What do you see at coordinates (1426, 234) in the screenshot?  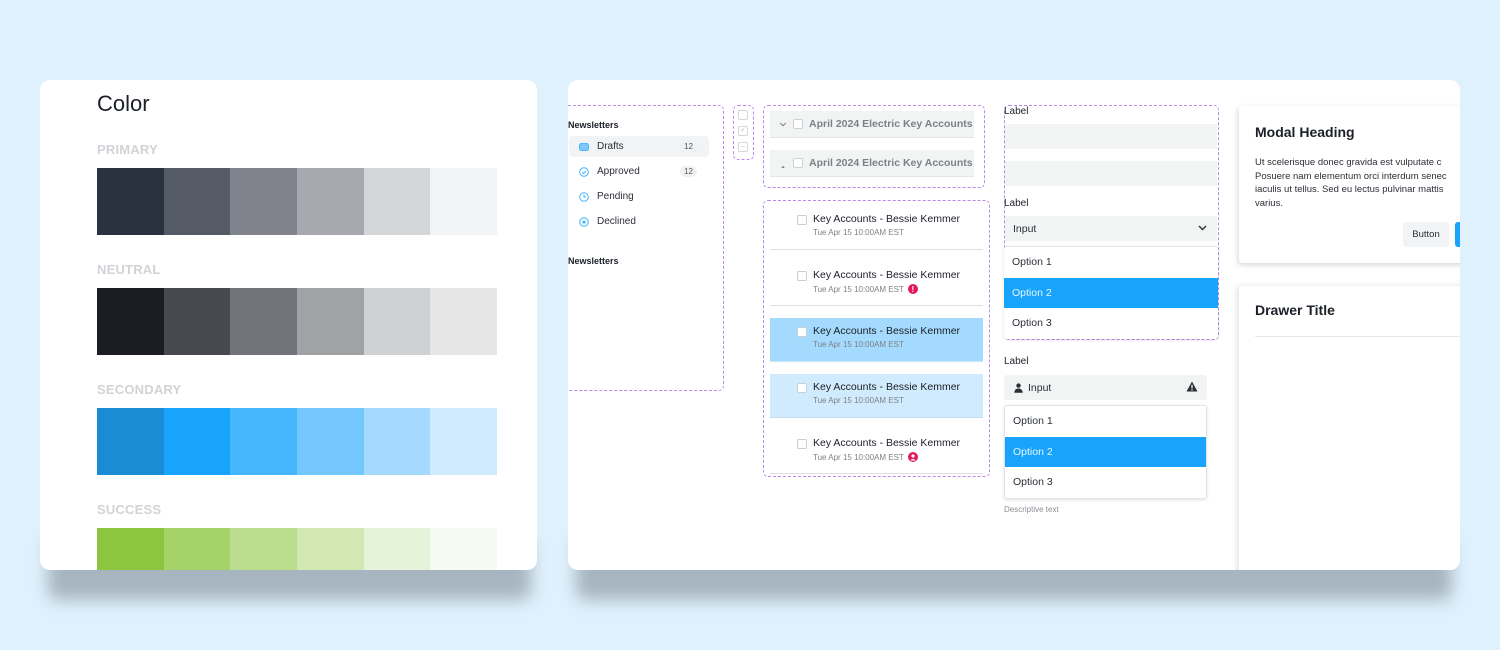 I see `modal-secondary-button: Button` at bounding box center [1426, 234].